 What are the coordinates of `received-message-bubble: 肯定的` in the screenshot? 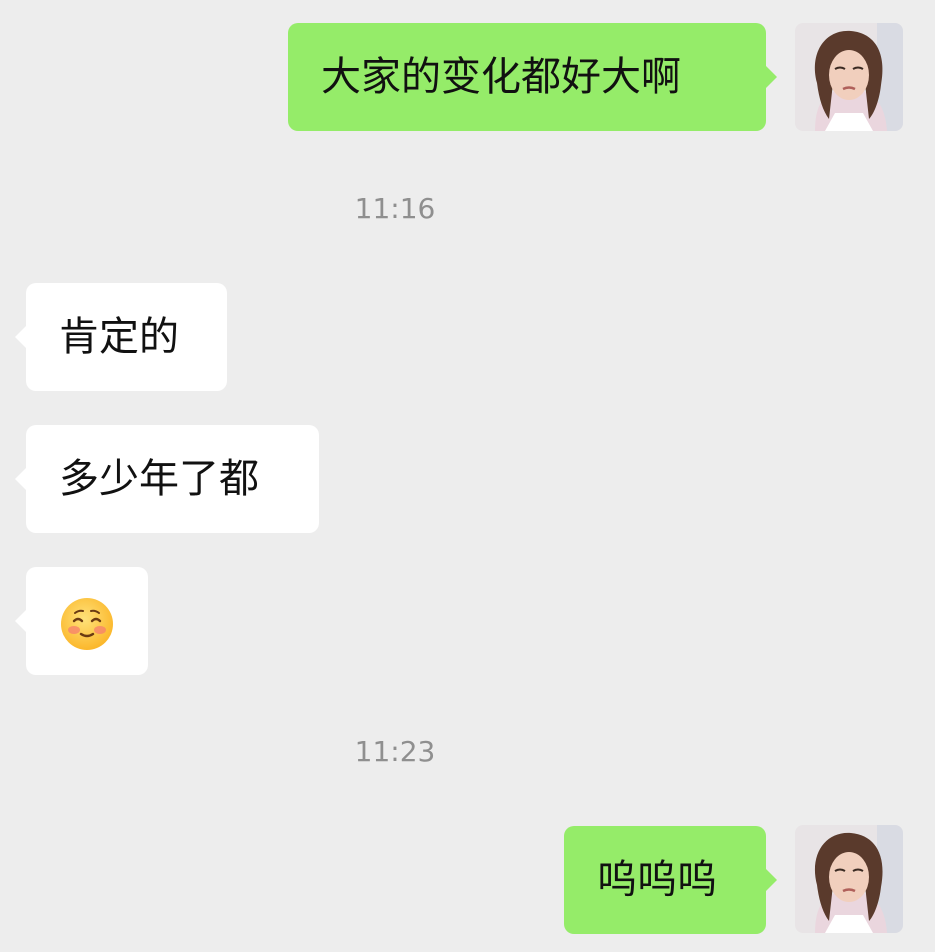 It's located at (121, 337).